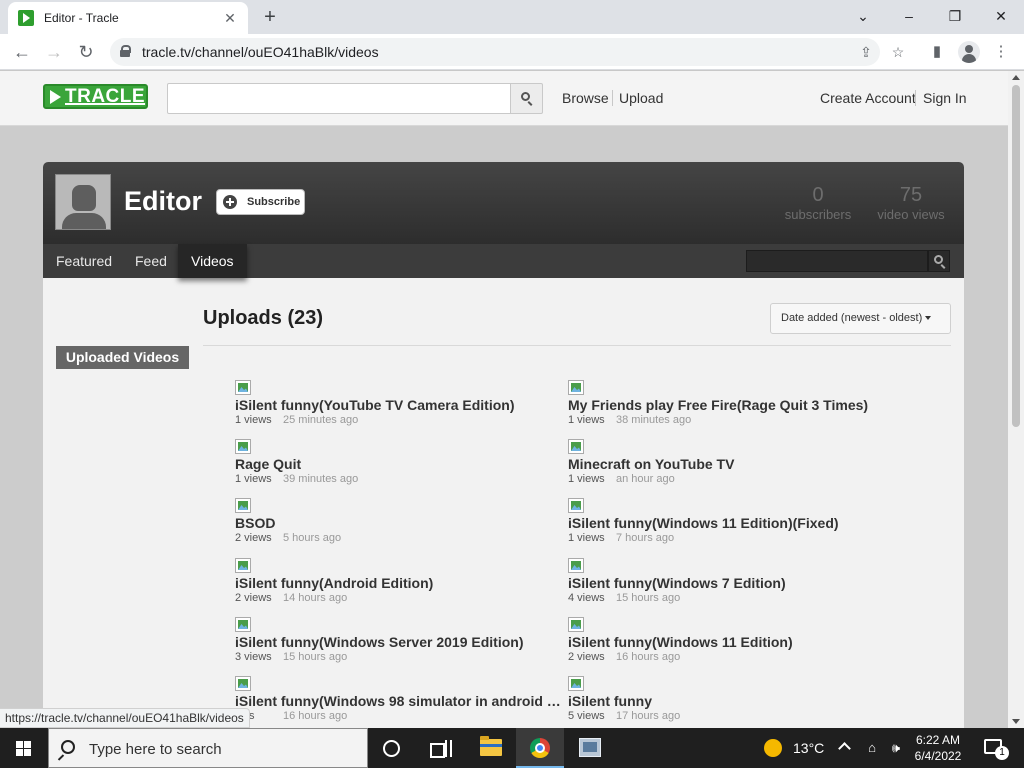 Image resolution: width=1024 pixels, height=768 pixels. What do you see at coordinates (896, 748) in the screenshot?
I see `volume-icon: 🕪` at bounding box center [896, 748].